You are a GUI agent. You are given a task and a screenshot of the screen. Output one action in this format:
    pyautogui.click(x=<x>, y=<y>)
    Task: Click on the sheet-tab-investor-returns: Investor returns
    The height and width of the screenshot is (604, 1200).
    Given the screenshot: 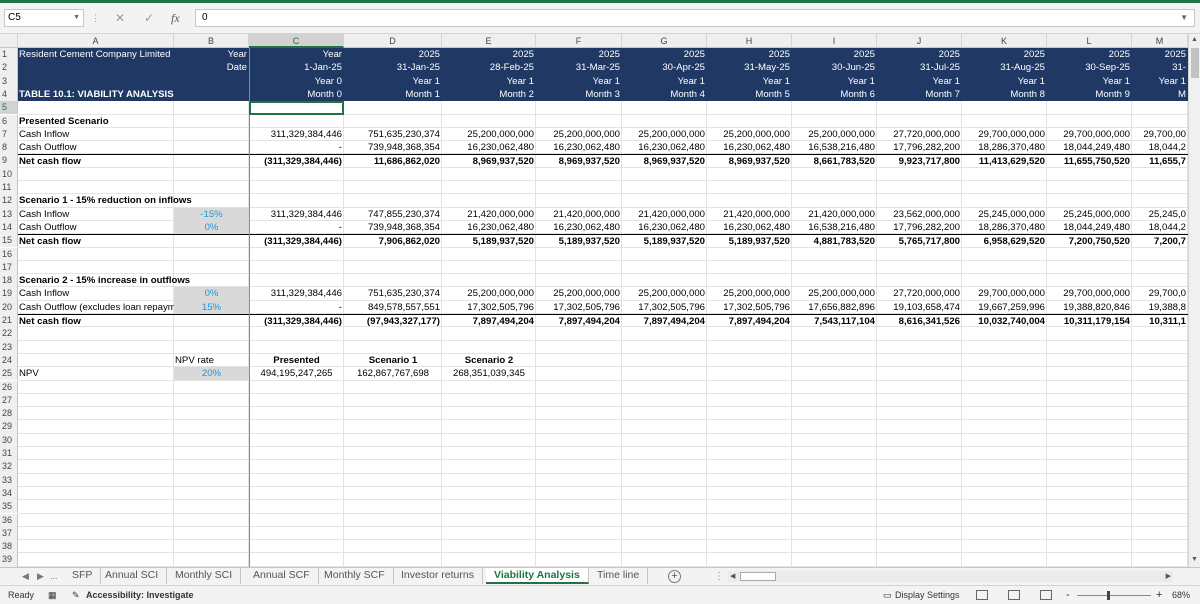 What is the action you would take?
    pyautogui.click(x=438, y=576)
    